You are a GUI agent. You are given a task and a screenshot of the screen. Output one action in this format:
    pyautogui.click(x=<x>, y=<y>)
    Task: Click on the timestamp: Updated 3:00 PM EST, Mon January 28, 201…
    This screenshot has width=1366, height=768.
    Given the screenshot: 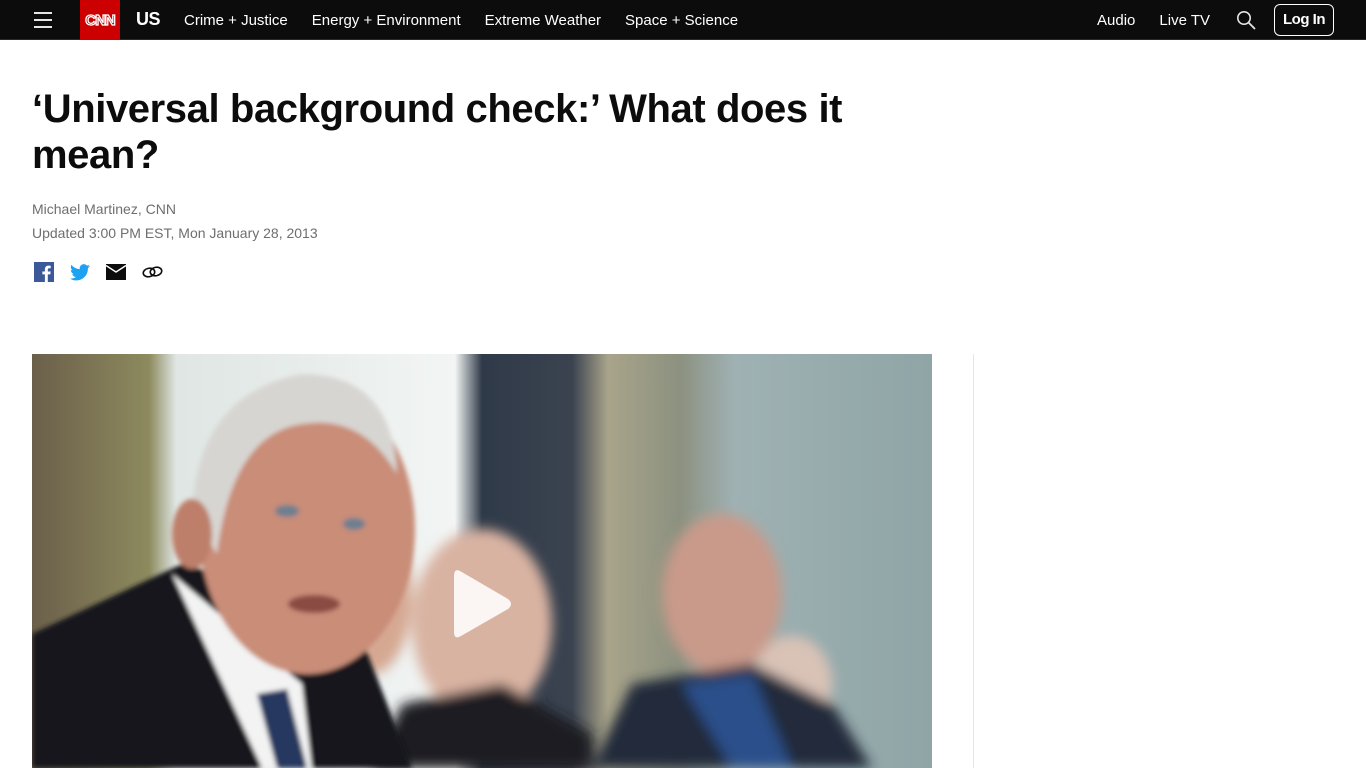 What is the action you would take?
    pyautogui.click(x=175, y=233)
    